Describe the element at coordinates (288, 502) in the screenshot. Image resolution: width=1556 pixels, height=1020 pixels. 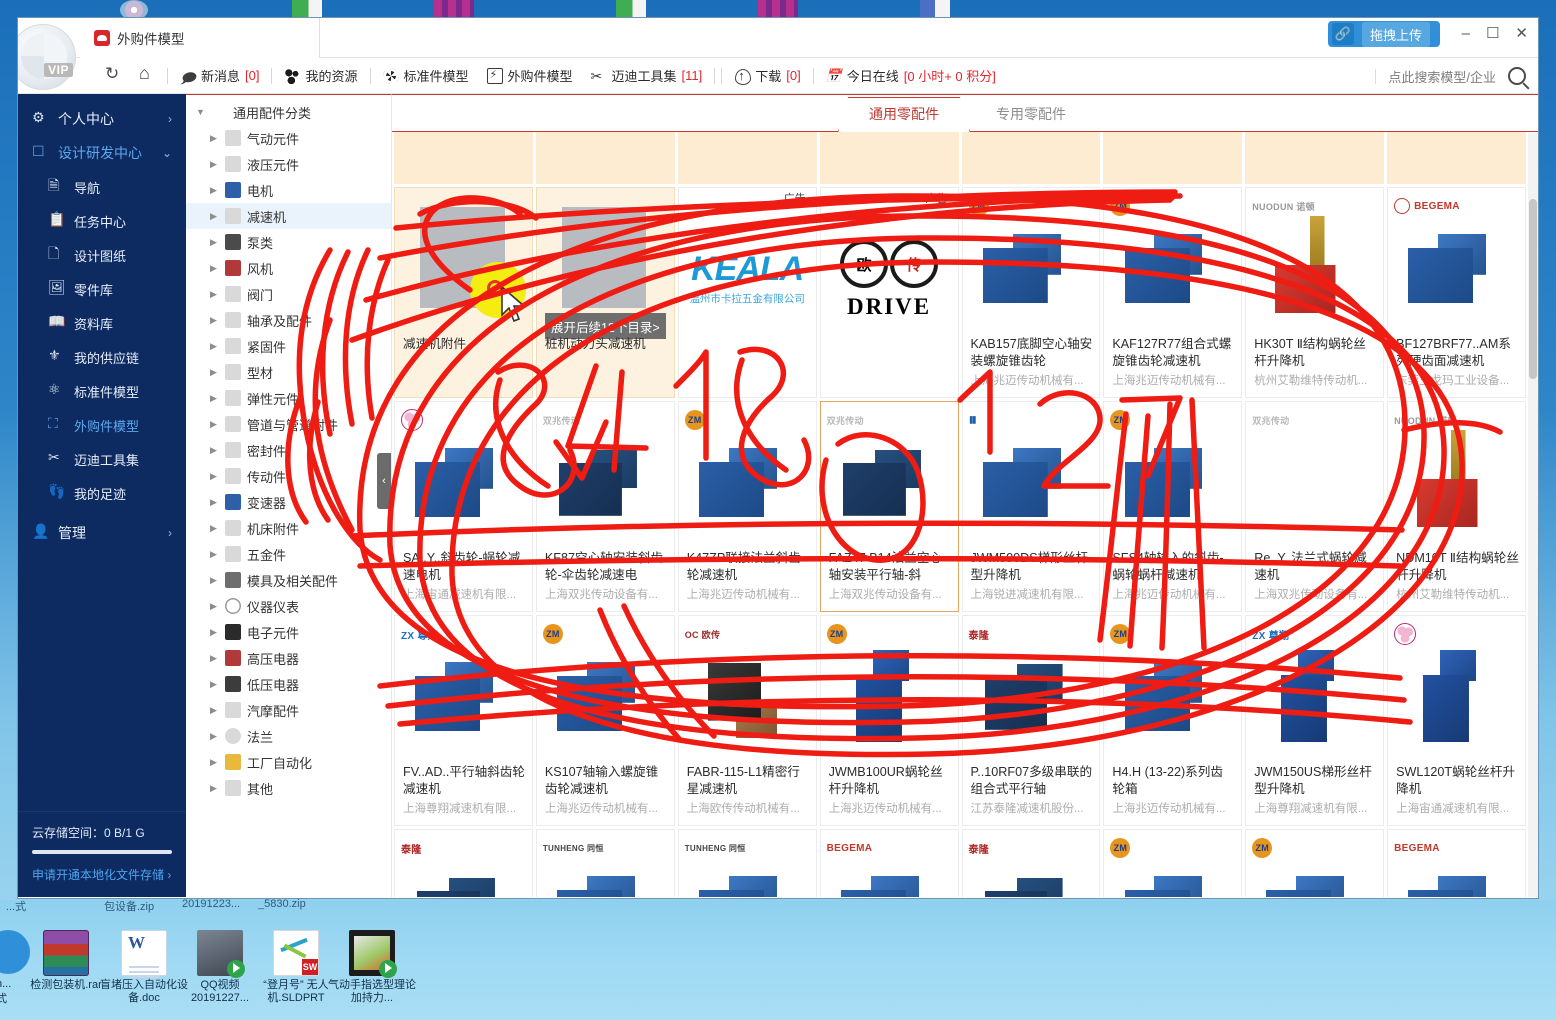
I see `tree-item-gearbox: 变速器` at that location.